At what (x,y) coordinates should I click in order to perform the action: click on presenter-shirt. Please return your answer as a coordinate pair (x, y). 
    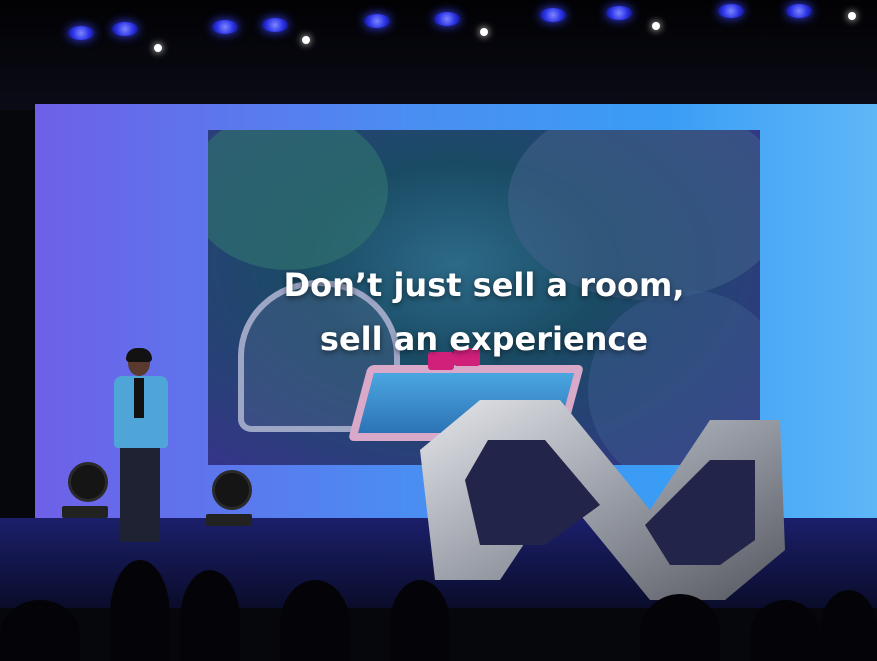
    Looking at the image, I should click on (139, 398).